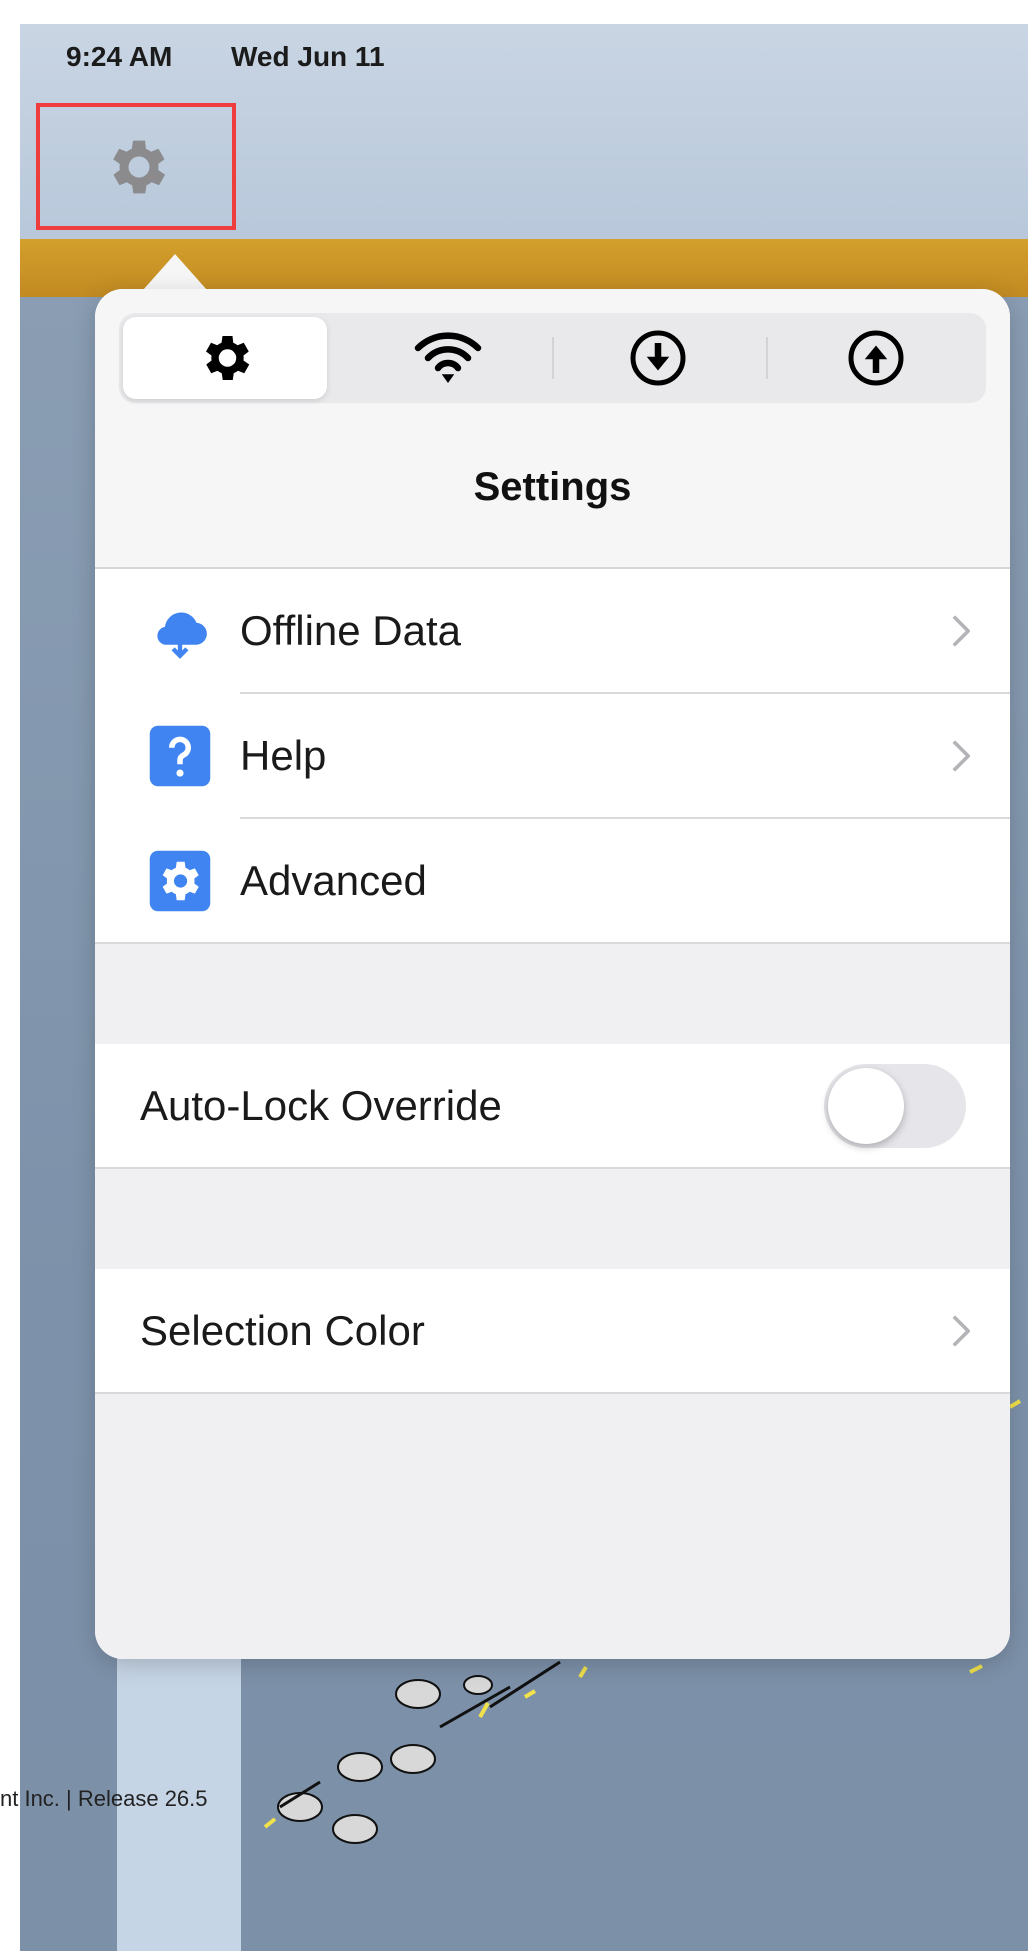 The height and width of the screenshot is (1951, 1028). Describe the element at coordinates (552, 487) in the screenshot. I see `popover-title: Settings` at that location.